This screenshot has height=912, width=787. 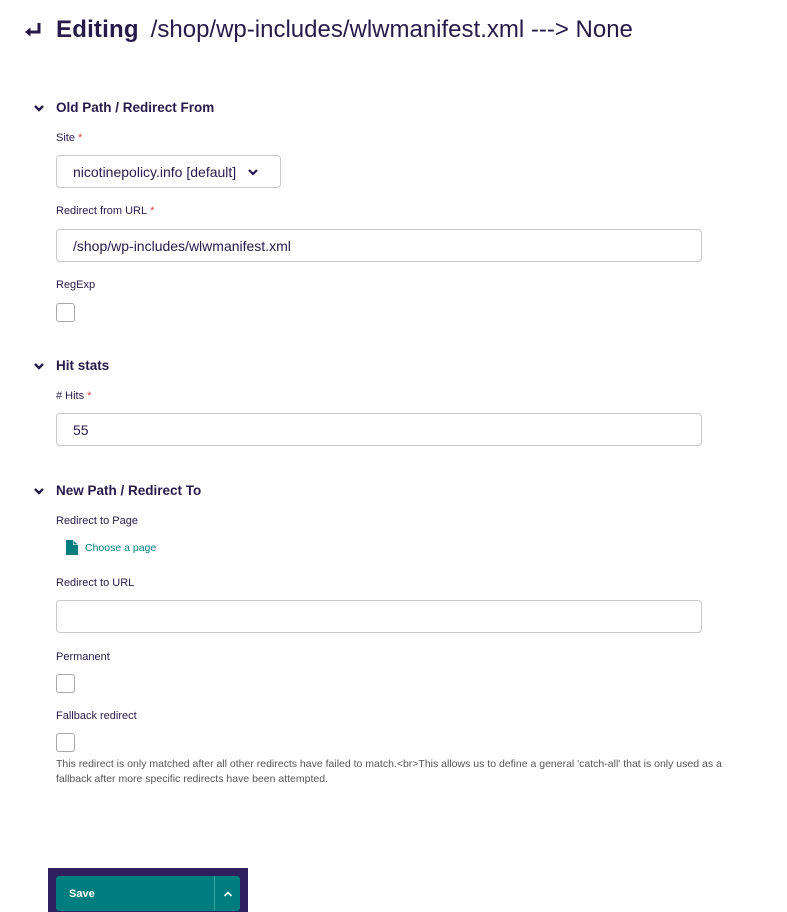 I want to click on redirect-page-label: Redirect to Page, so click(x=97, y=521).